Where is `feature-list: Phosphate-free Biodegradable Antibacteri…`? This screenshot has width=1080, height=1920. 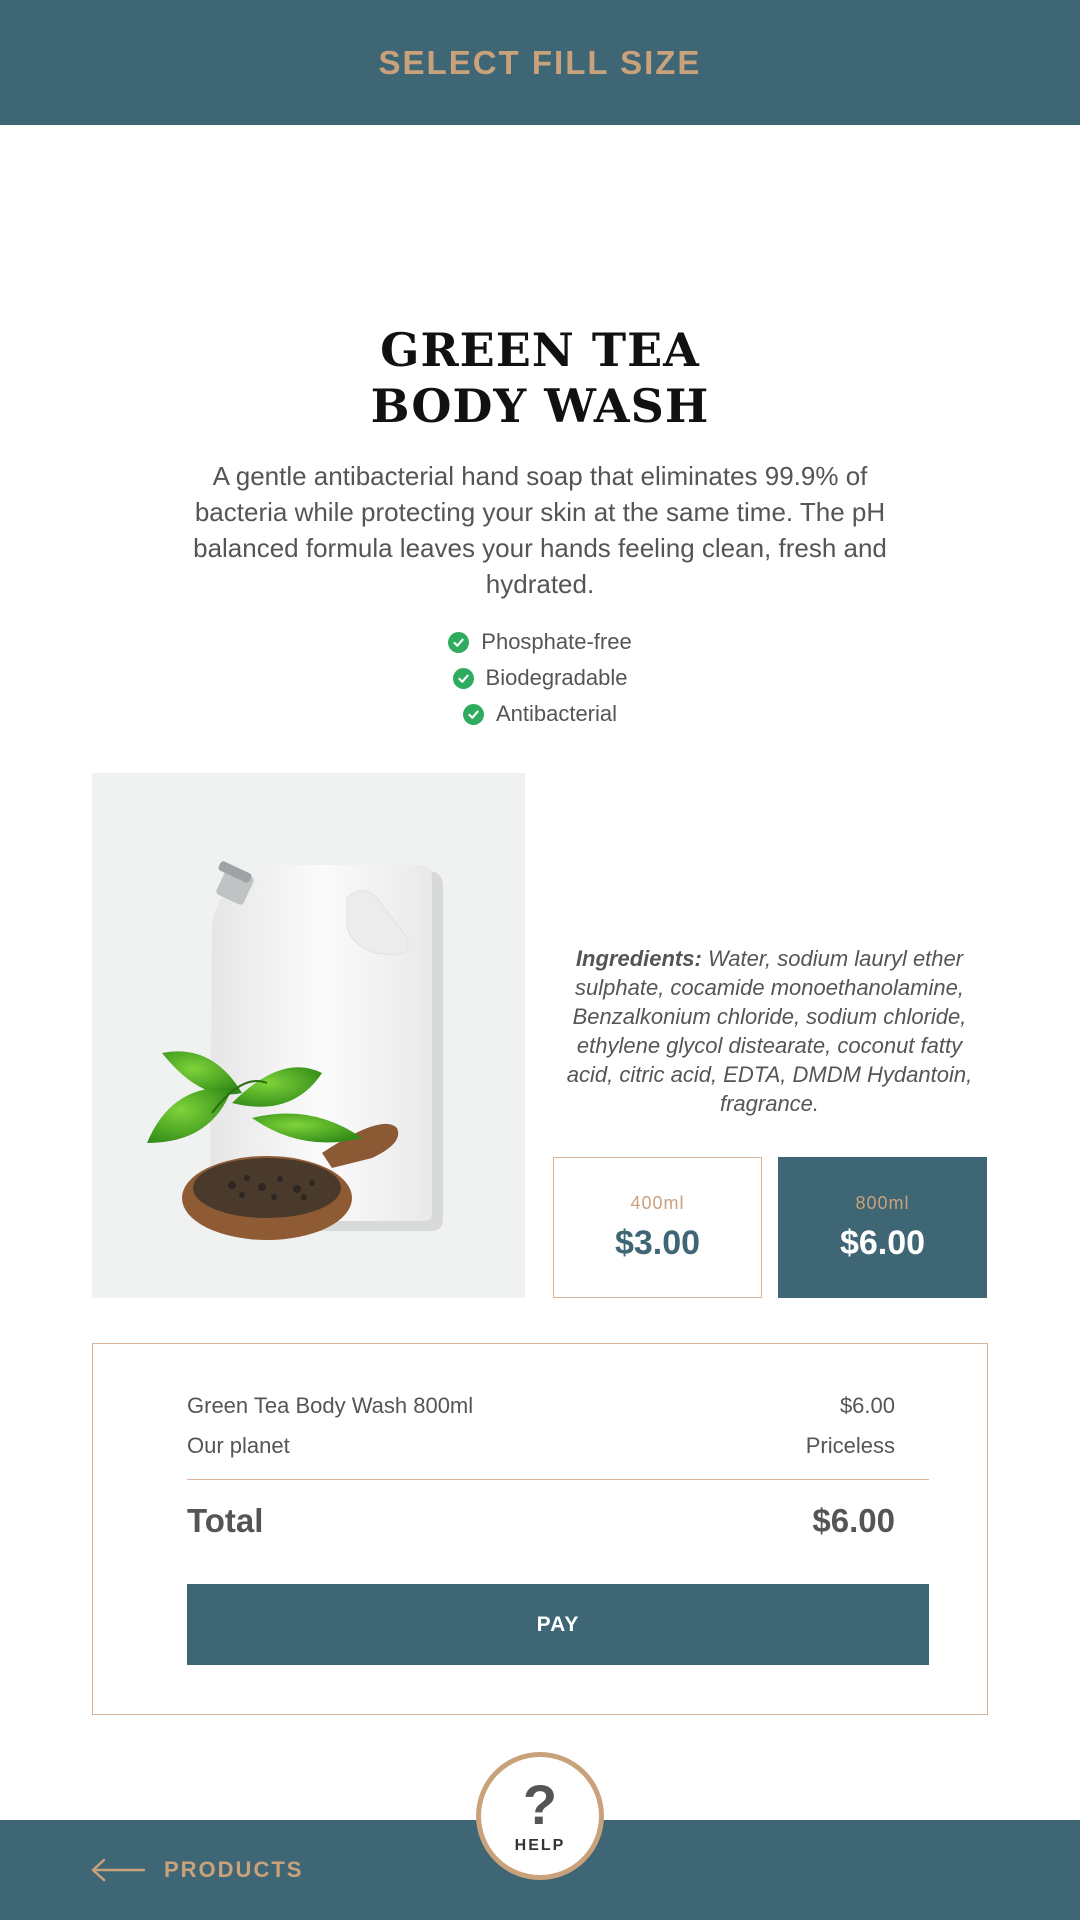
feature-list: Phosphate-free Biodegradable Antibacteri… is located at coordinates (540, 678).